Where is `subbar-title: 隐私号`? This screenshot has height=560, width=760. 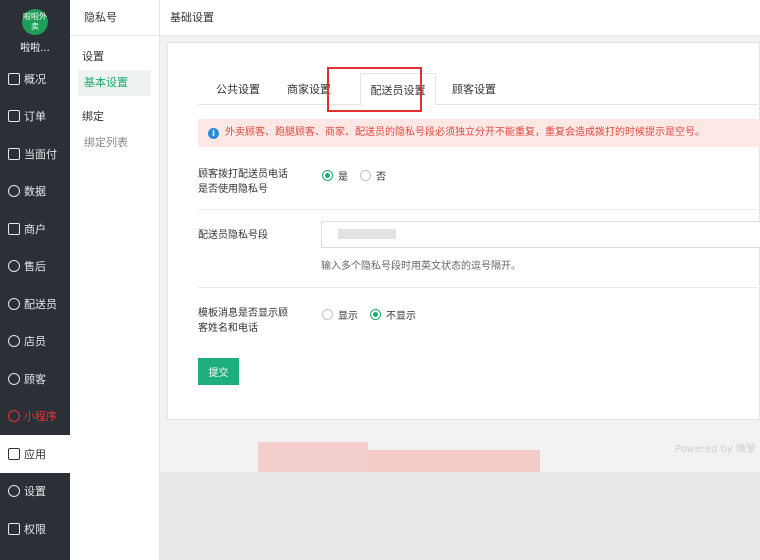
subbar-title: 隐私号 is located at coordinates (114, 18).